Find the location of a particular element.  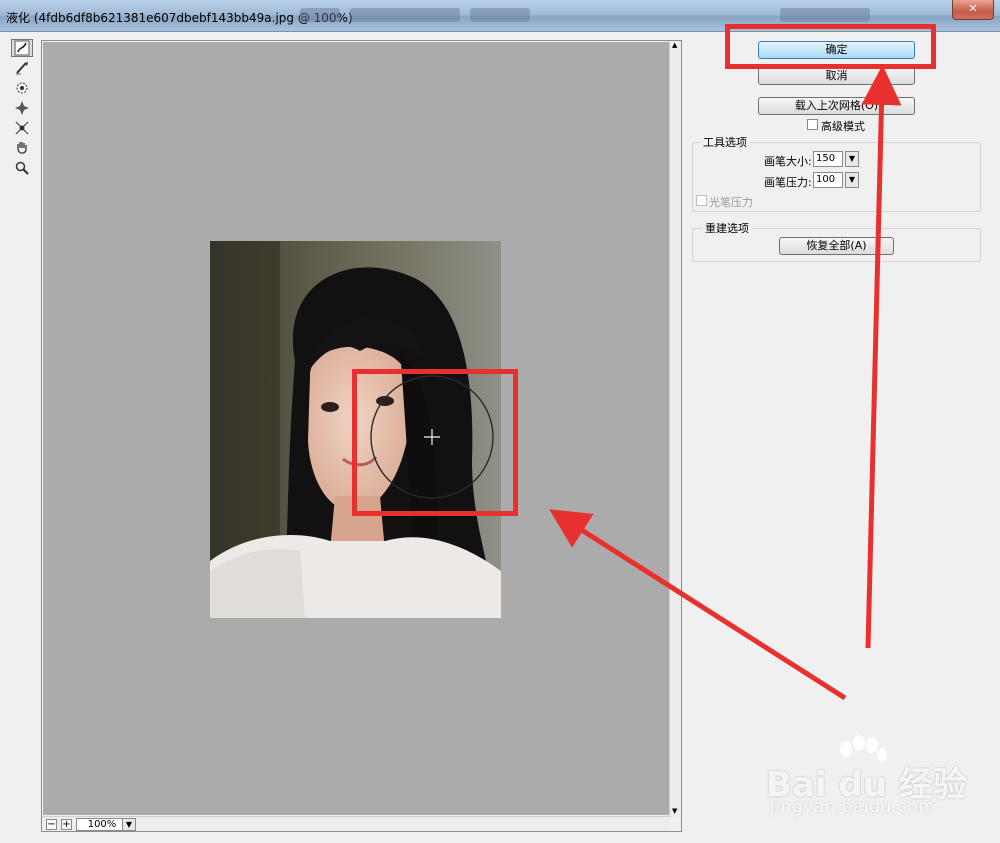

arrow-to-face-area is located at coordinates (698, 605).